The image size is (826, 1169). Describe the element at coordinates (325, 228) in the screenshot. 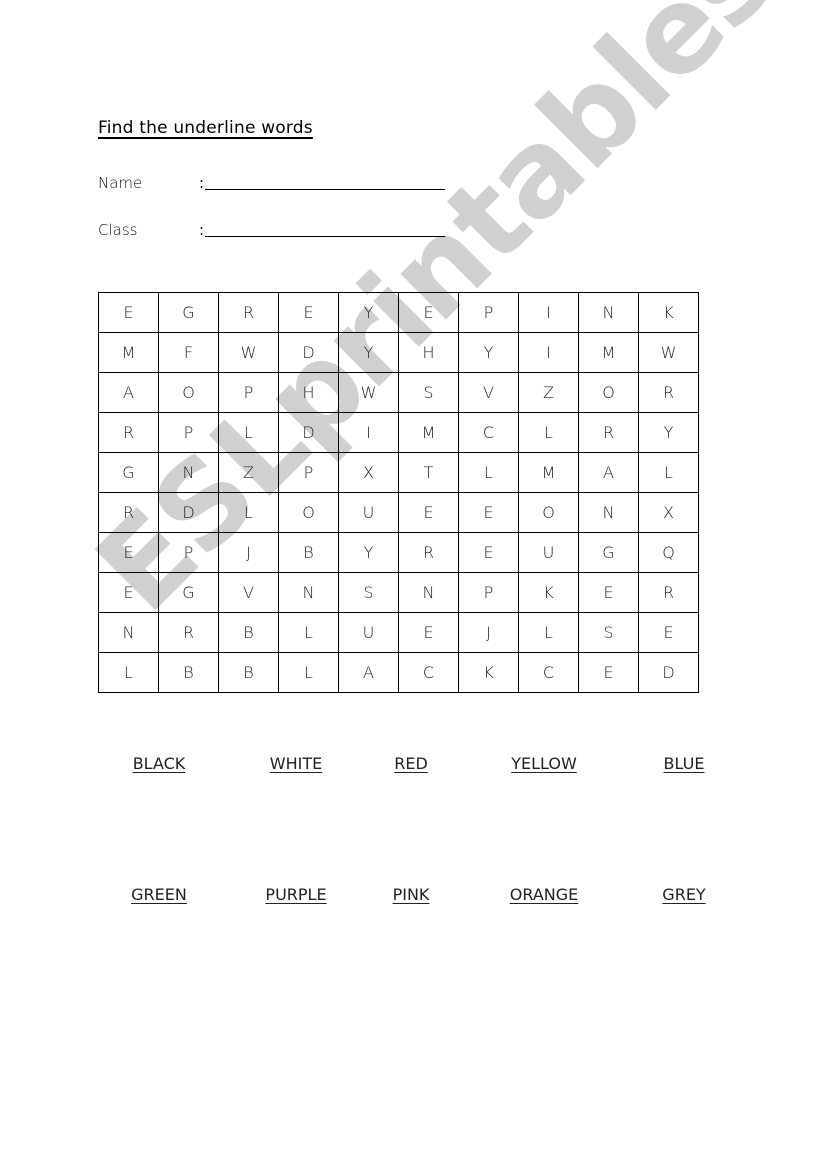

I see `class-field` at that location.